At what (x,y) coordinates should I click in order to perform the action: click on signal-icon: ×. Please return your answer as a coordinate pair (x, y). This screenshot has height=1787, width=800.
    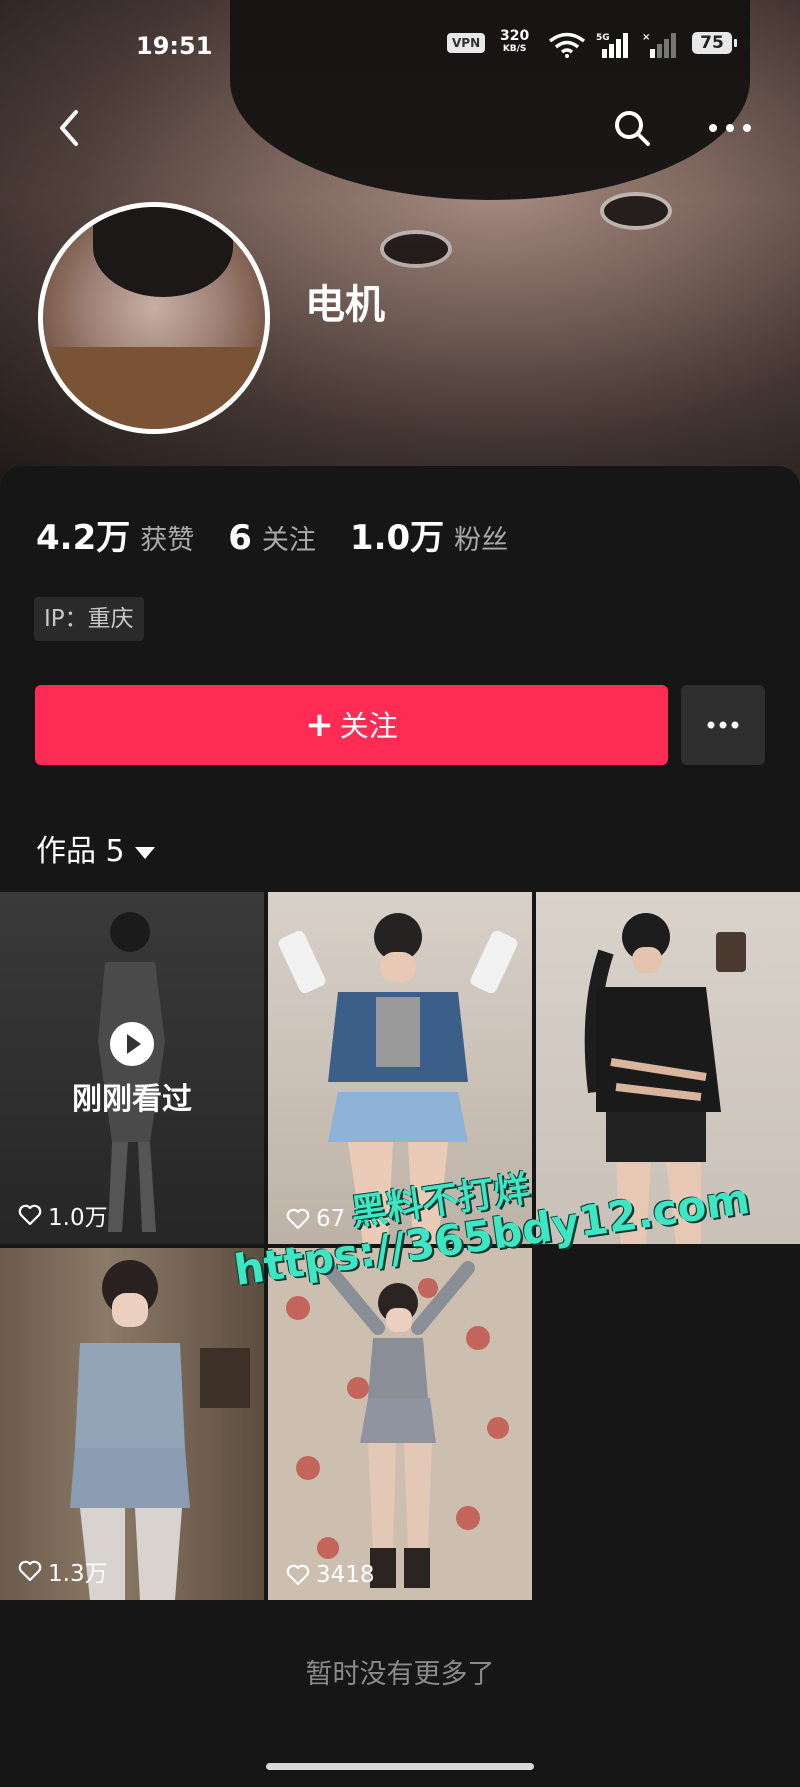
    Looking at the image, I should click on (659, 45).